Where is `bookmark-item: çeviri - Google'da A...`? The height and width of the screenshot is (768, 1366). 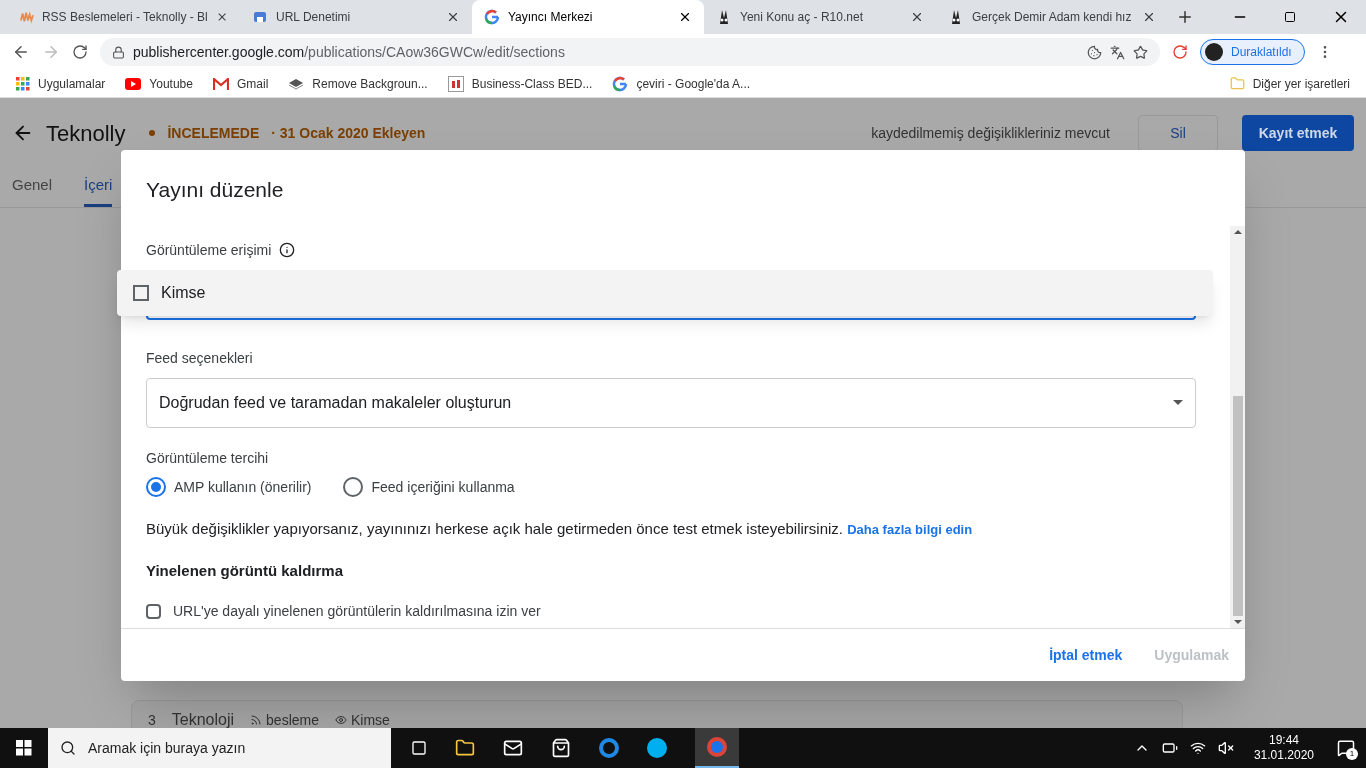 bookmark-item: çeviri - Google'da A... is located at coordinates (681, 83).